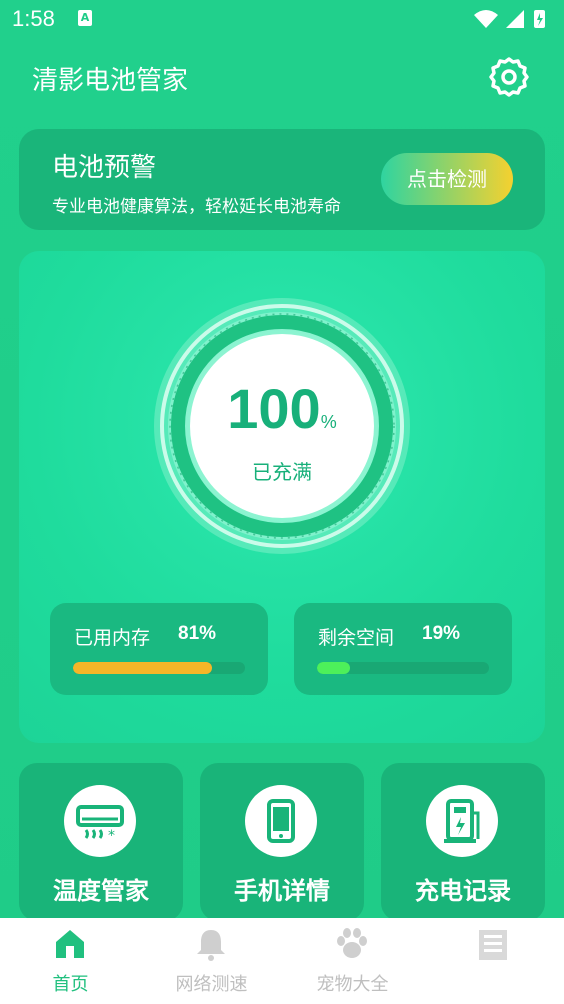  I want to click on wifi-icon, so click(486, 19).